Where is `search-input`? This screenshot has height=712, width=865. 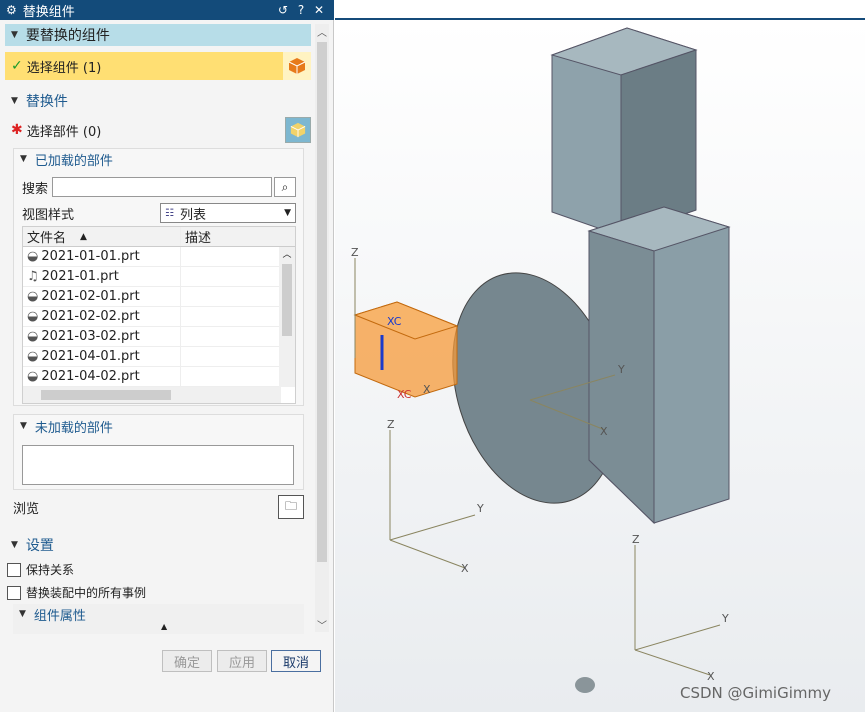
search-input is located at coordinates (162, 187).